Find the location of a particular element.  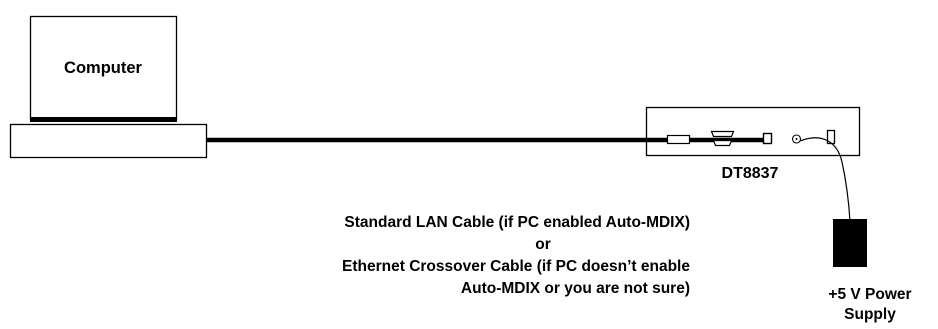

device-label: DT8837 is located at coordinates (750, 173).